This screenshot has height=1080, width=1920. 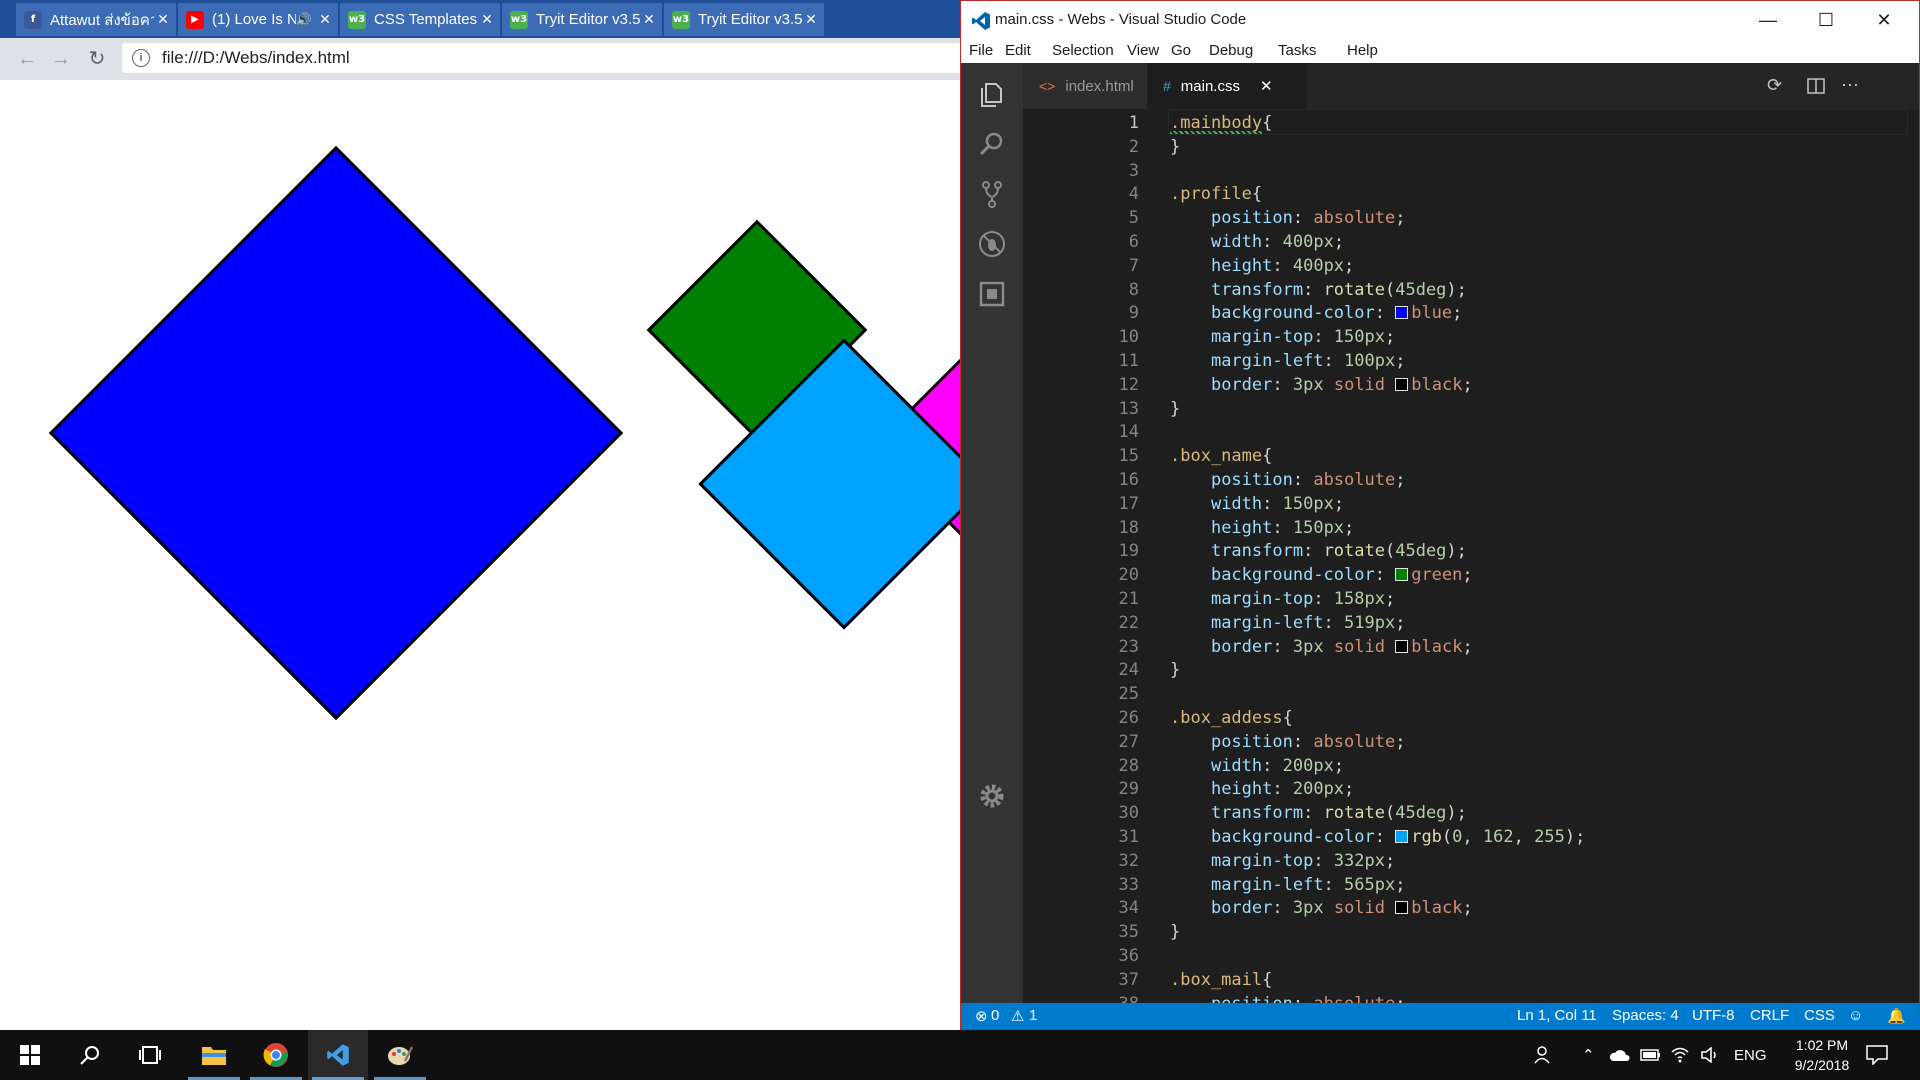 What do you see at coordinates (1896, 1016) in the screenshot?
I see `notifications-bell-icon: 🔔` at bounding box center [1896, 1016].